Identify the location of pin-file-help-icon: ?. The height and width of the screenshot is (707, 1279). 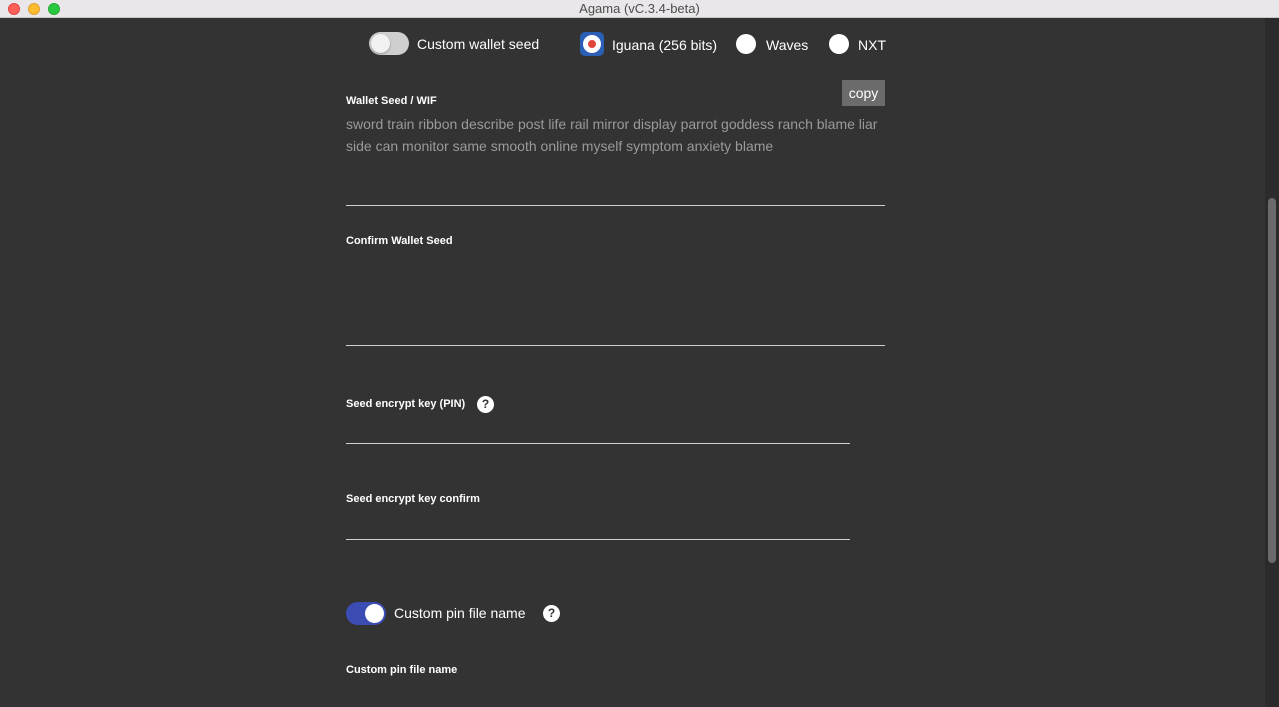
(551, 613).